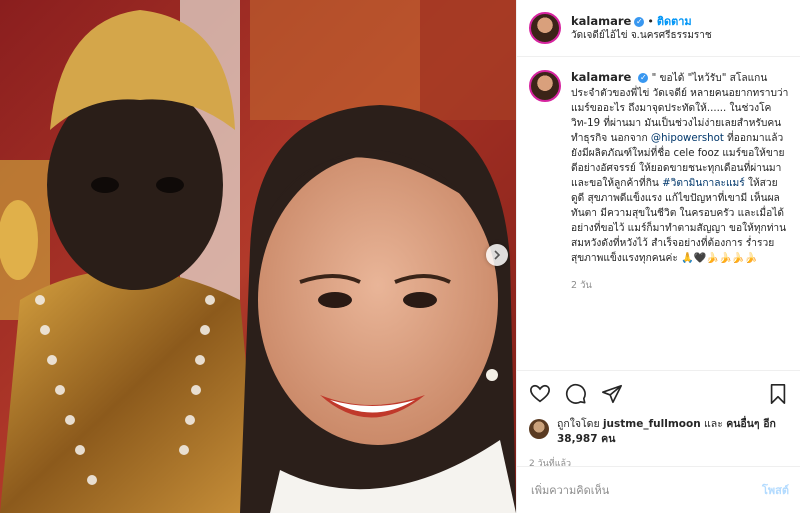  I want to click on comment-input, so click(645, 490).